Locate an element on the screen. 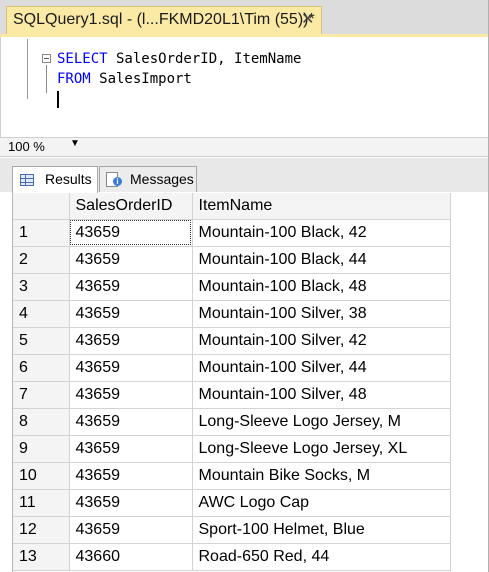  cell-itemname: Mountain-100 Black, 44 is located at coordinates (321, 260).